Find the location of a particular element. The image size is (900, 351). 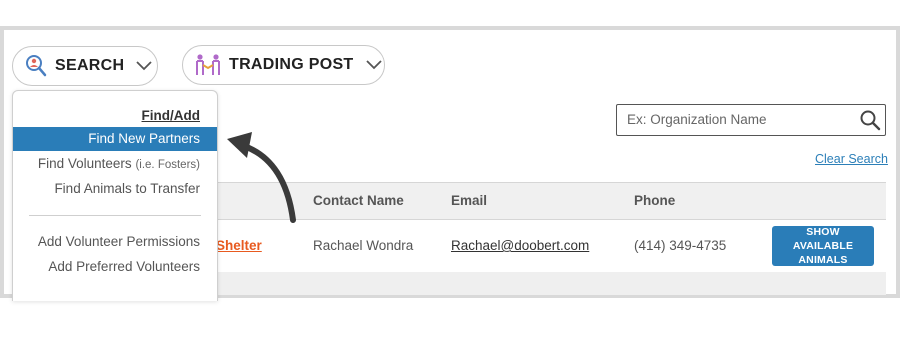

menu-item-find-volunteers: Find Volunteers (i.e. Fosters) is located at coordinates (115, 164).